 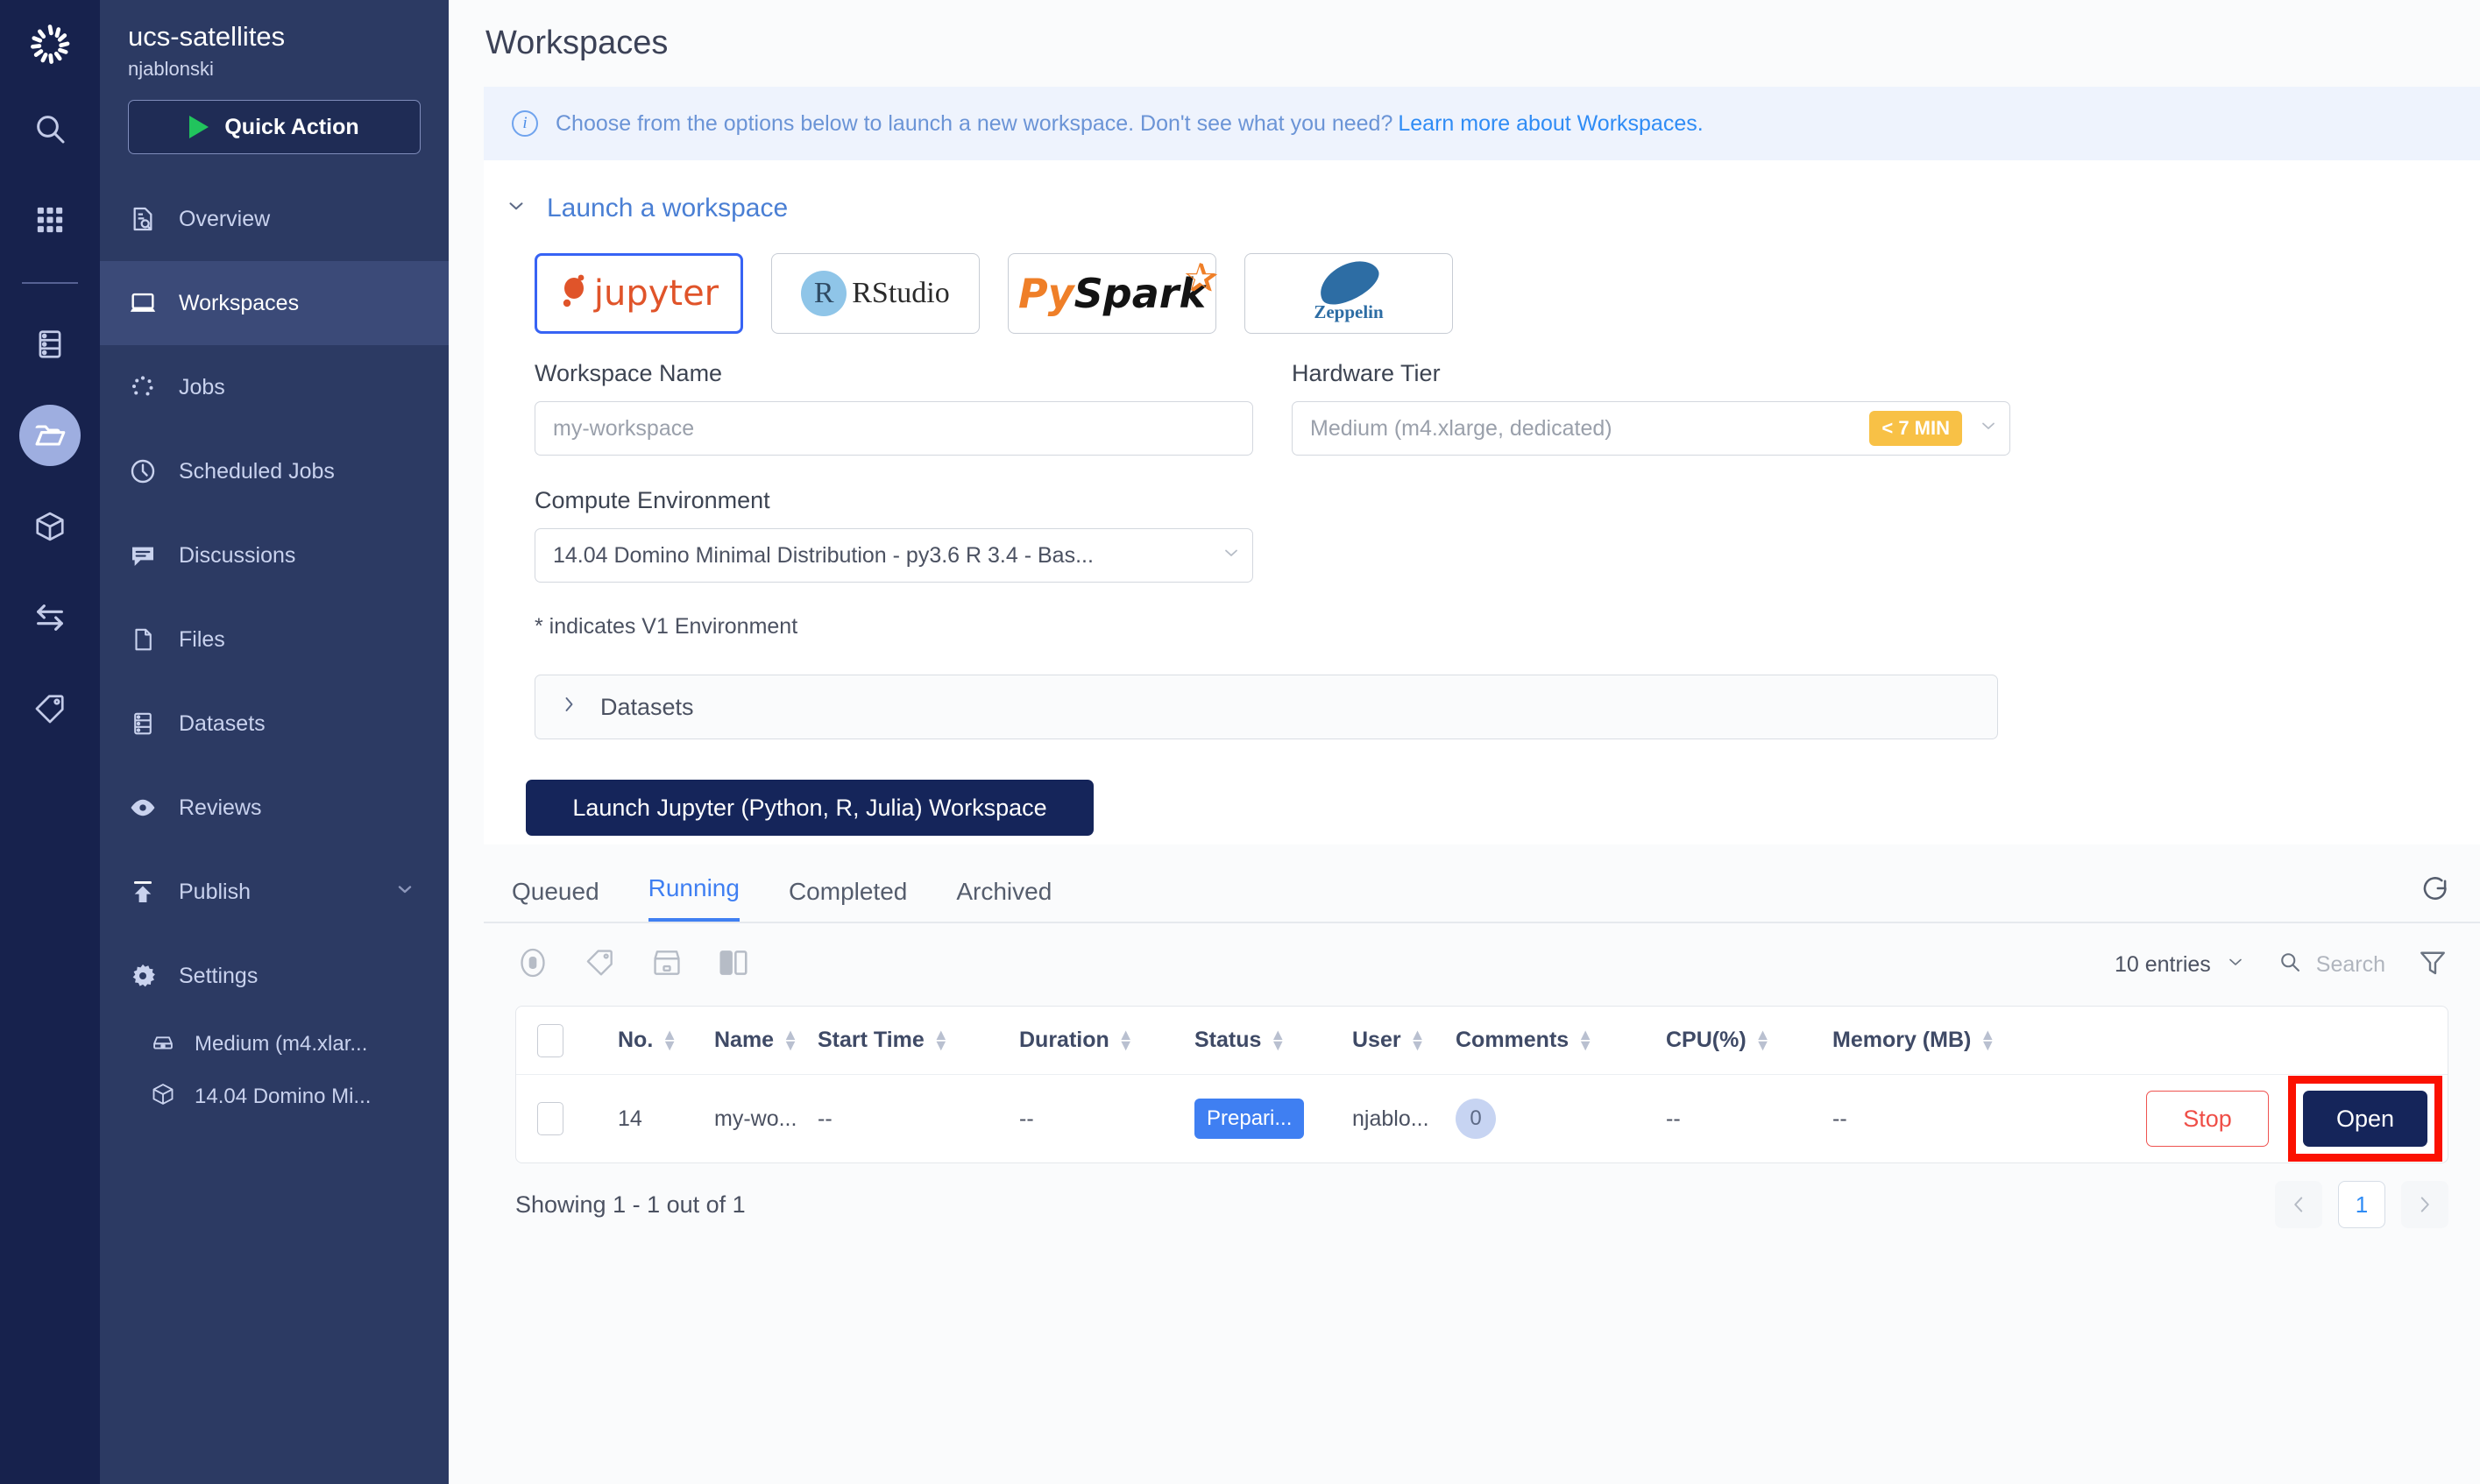 What do you see at coordinates (219, 975) in the screenshot?
I see `sidebar-item-label: Settings` at bounding box center [219, 975].